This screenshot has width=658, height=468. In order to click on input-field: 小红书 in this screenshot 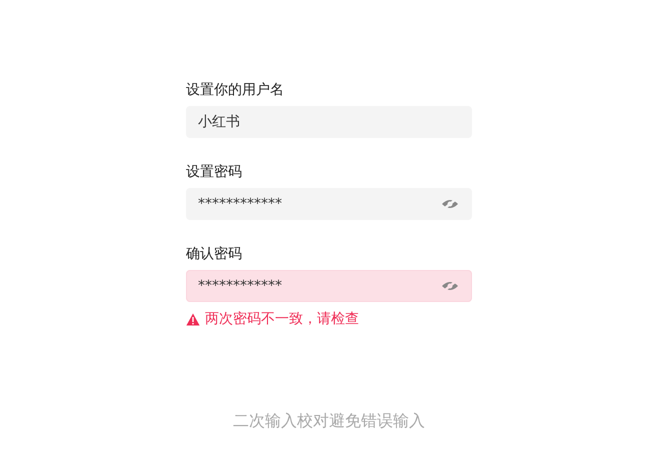, I will do `click(329, 122)`.